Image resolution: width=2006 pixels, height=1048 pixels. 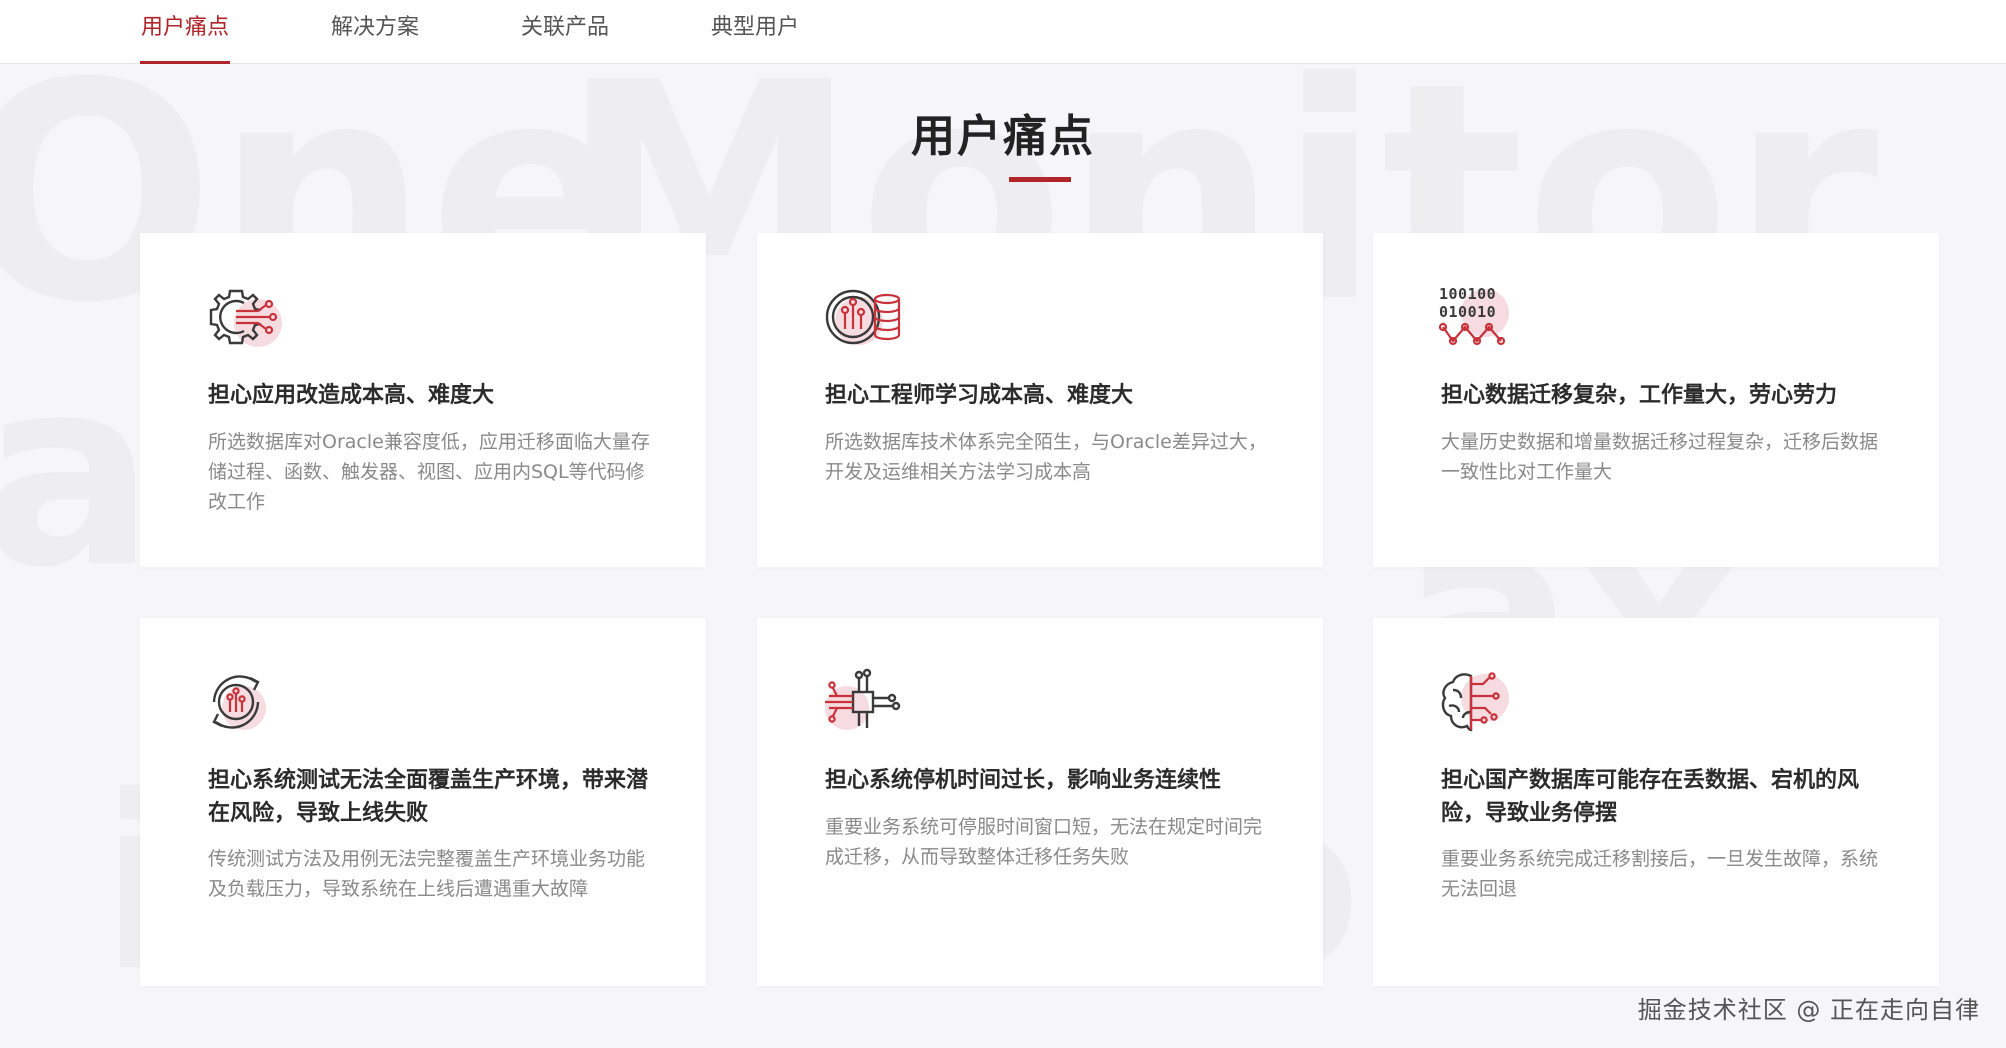 I want to click on card-description: 重要业务系统可停服时间窗口短，无法在规定时间完成迁移，从而导致整体迁移任务失败, so click(x=1044, y=842).